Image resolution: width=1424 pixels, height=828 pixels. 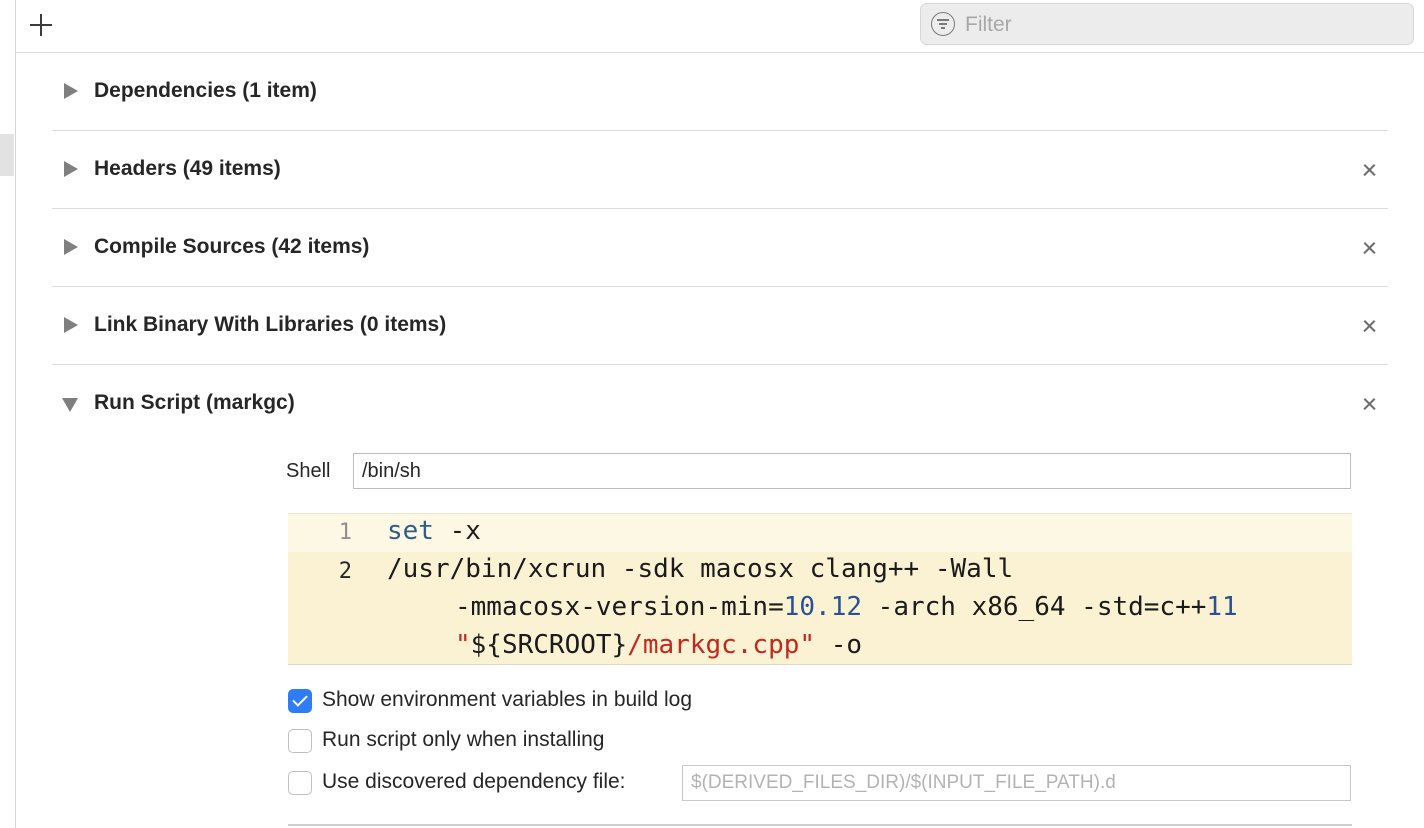 What do you see at coordinates (7, 155) in the screenshot?
I see `left-tab-indicator` at bounding box center [7, 155].